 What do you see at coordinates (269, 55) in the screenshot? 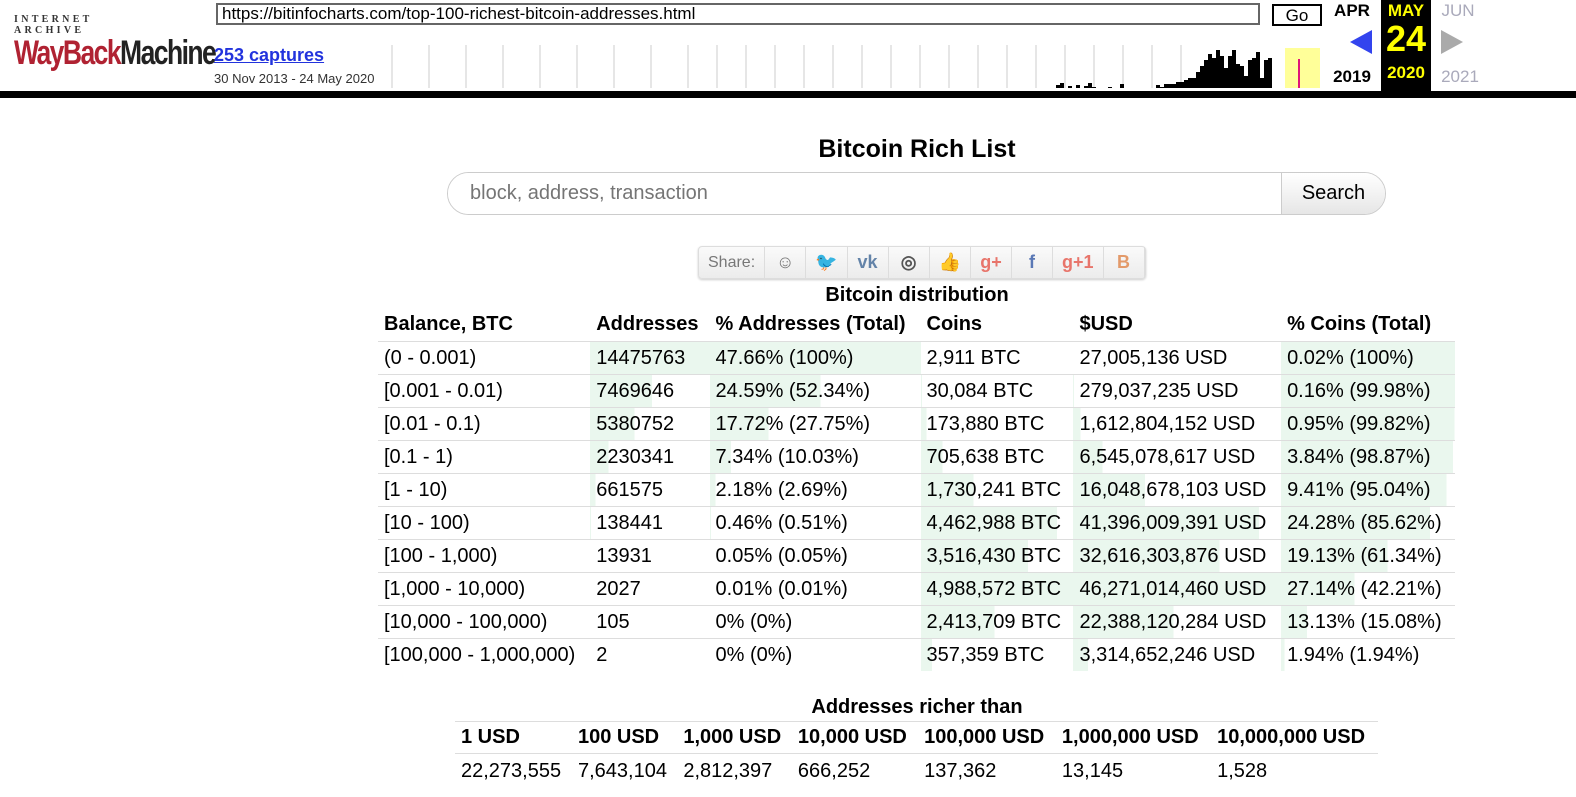
I see `captures-link: 253 captures` at bounding box center [269, 55].